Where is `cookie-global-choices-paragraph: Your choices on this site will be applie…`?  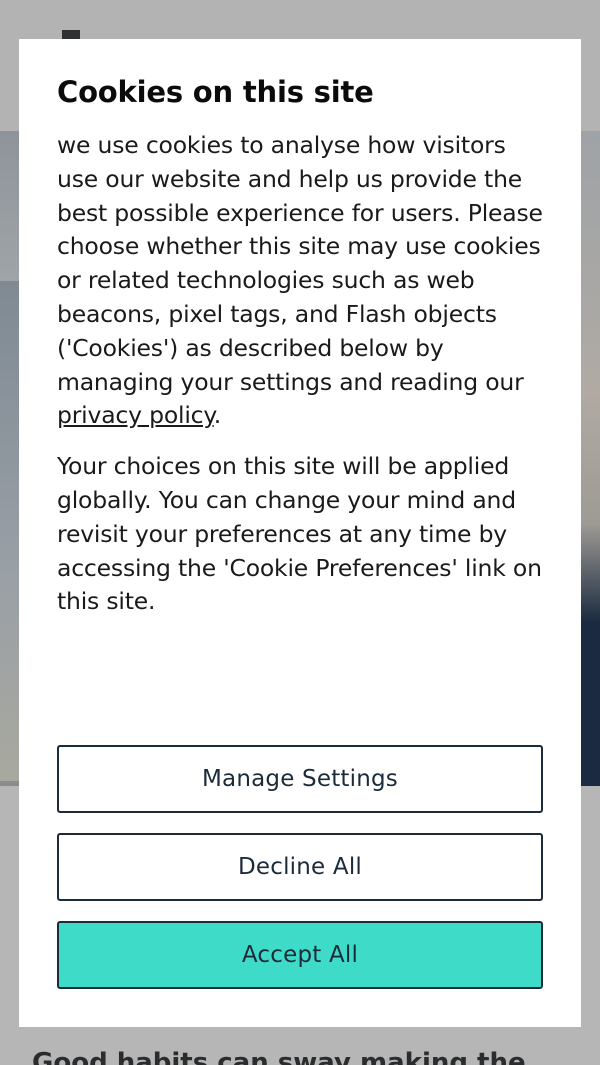 cookie-global-choices-paragraph: Your choices on this site will be applie… is located at coordinates (299, 534).